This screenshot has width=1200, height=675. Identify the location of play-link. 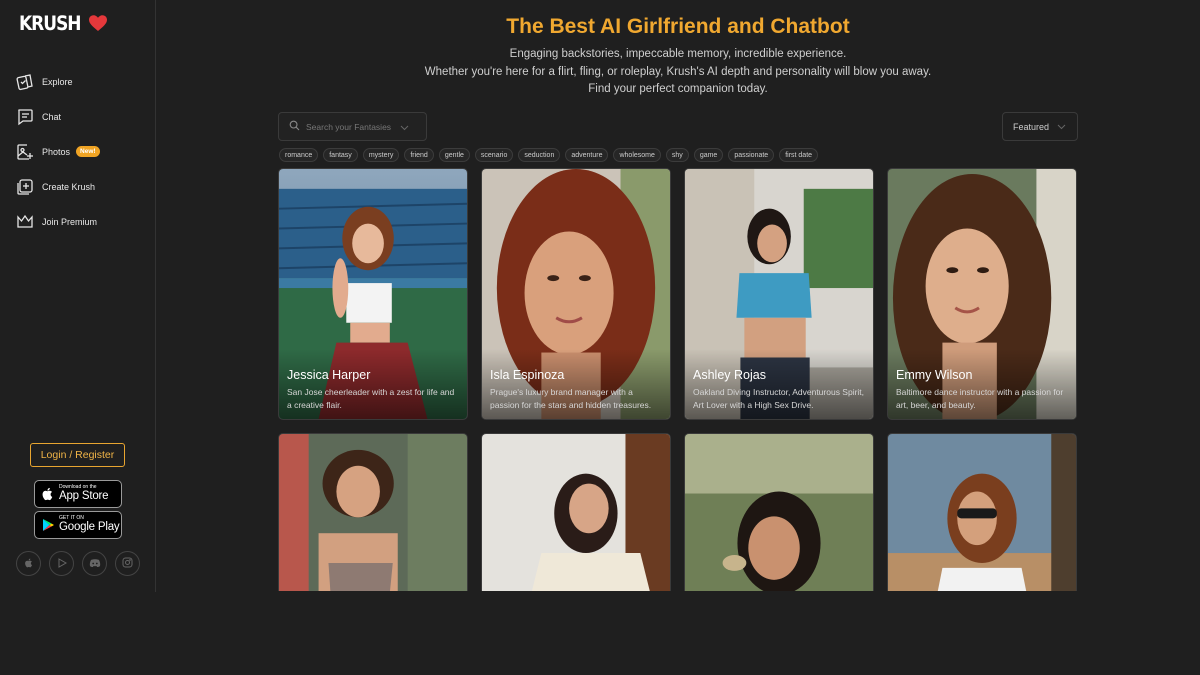
(61, 563).